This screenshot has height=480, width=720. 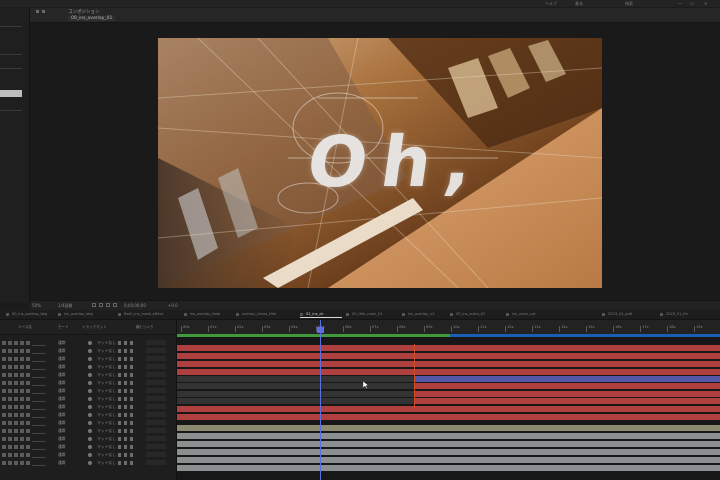 I want to click on timeline-tab: 00_ins_overlay_bkg, so click(x=30, y=314).